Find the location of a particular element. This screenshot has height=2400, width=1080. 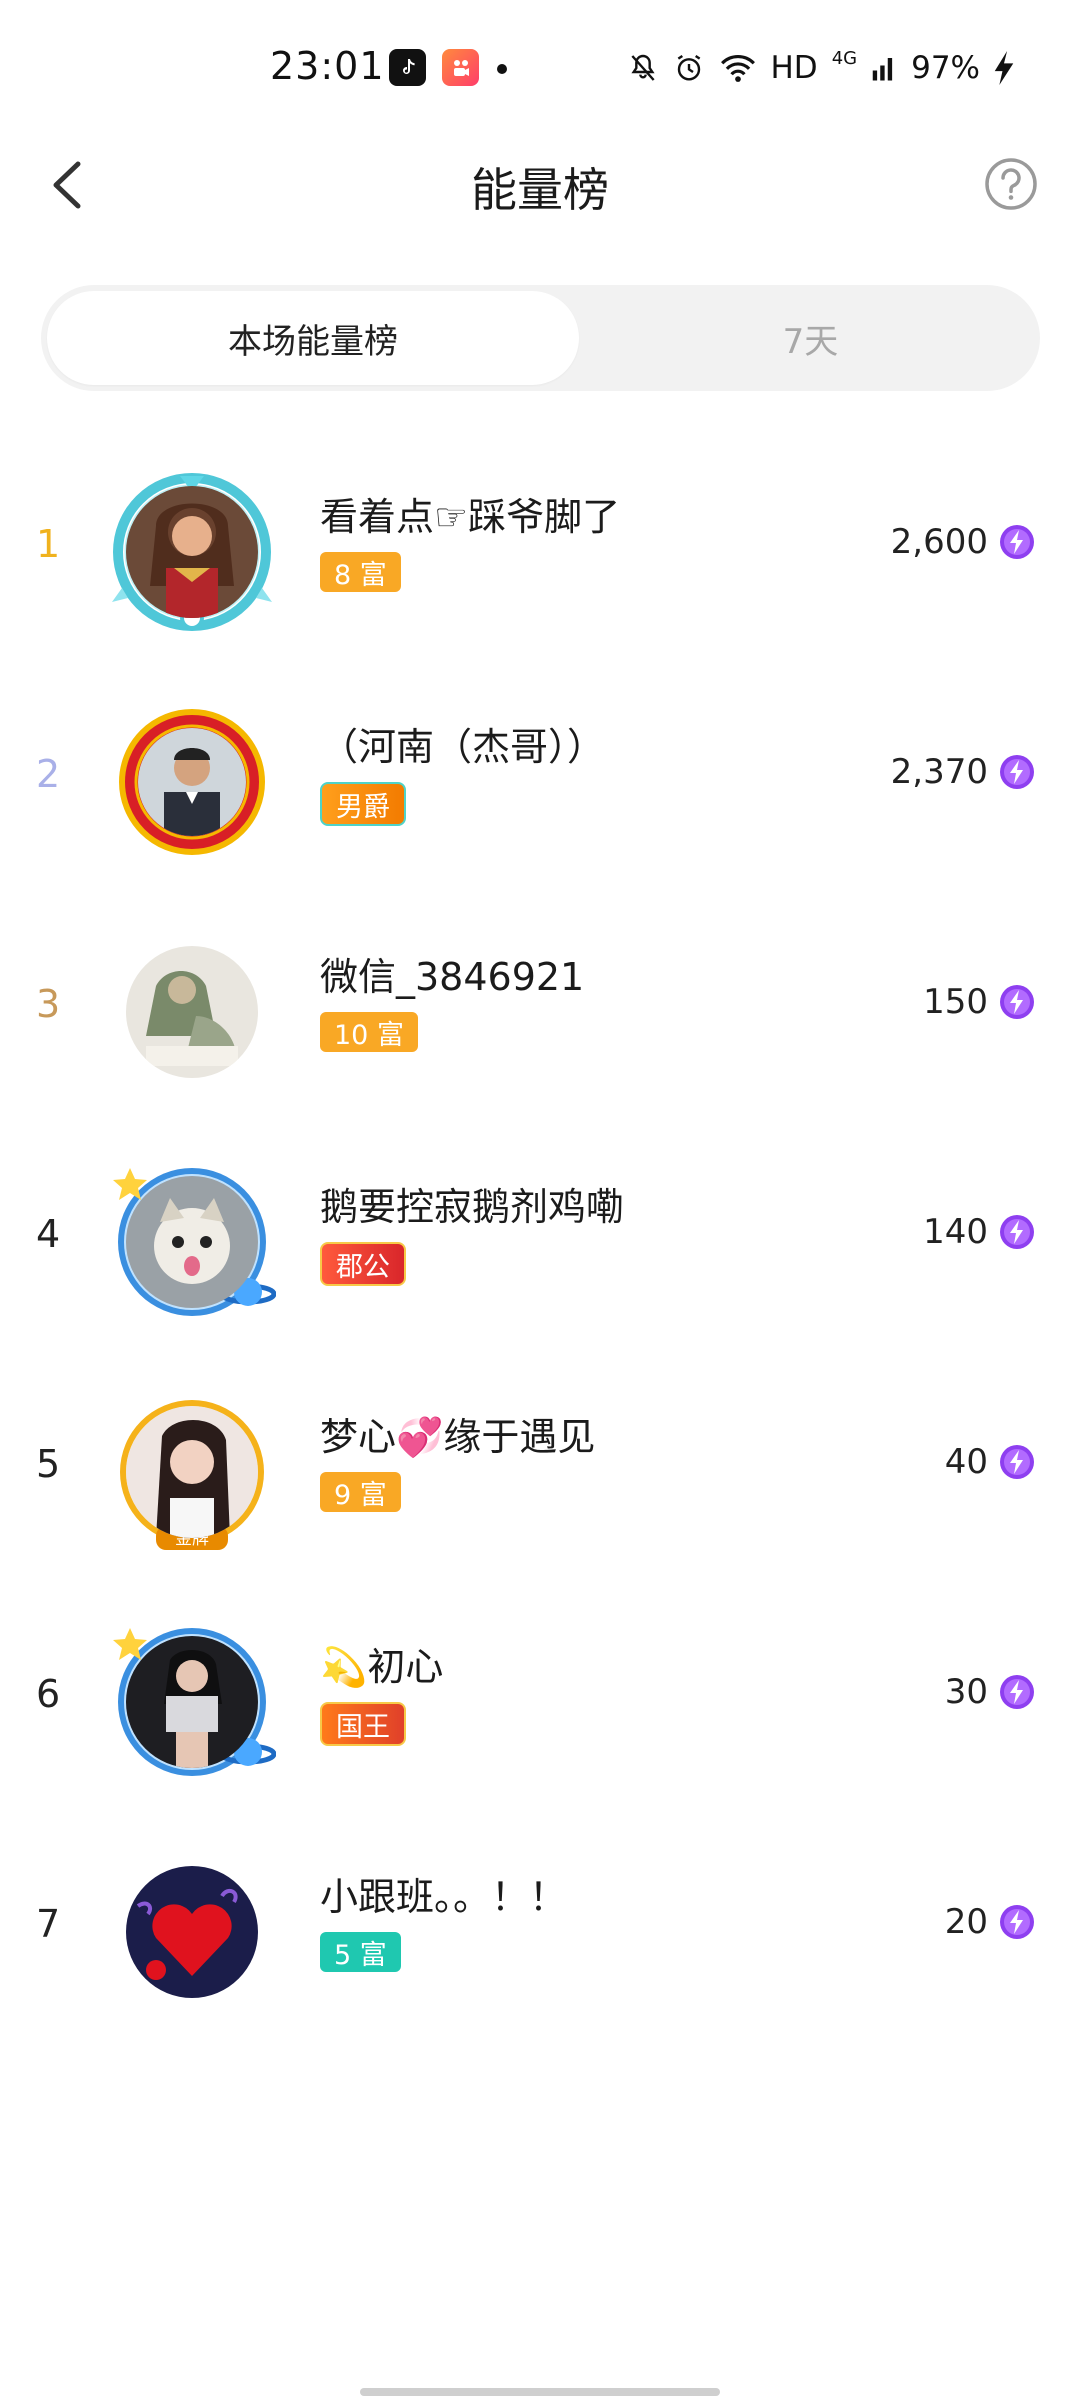

tiktok-app-icon is located at coordinates (407, 67).